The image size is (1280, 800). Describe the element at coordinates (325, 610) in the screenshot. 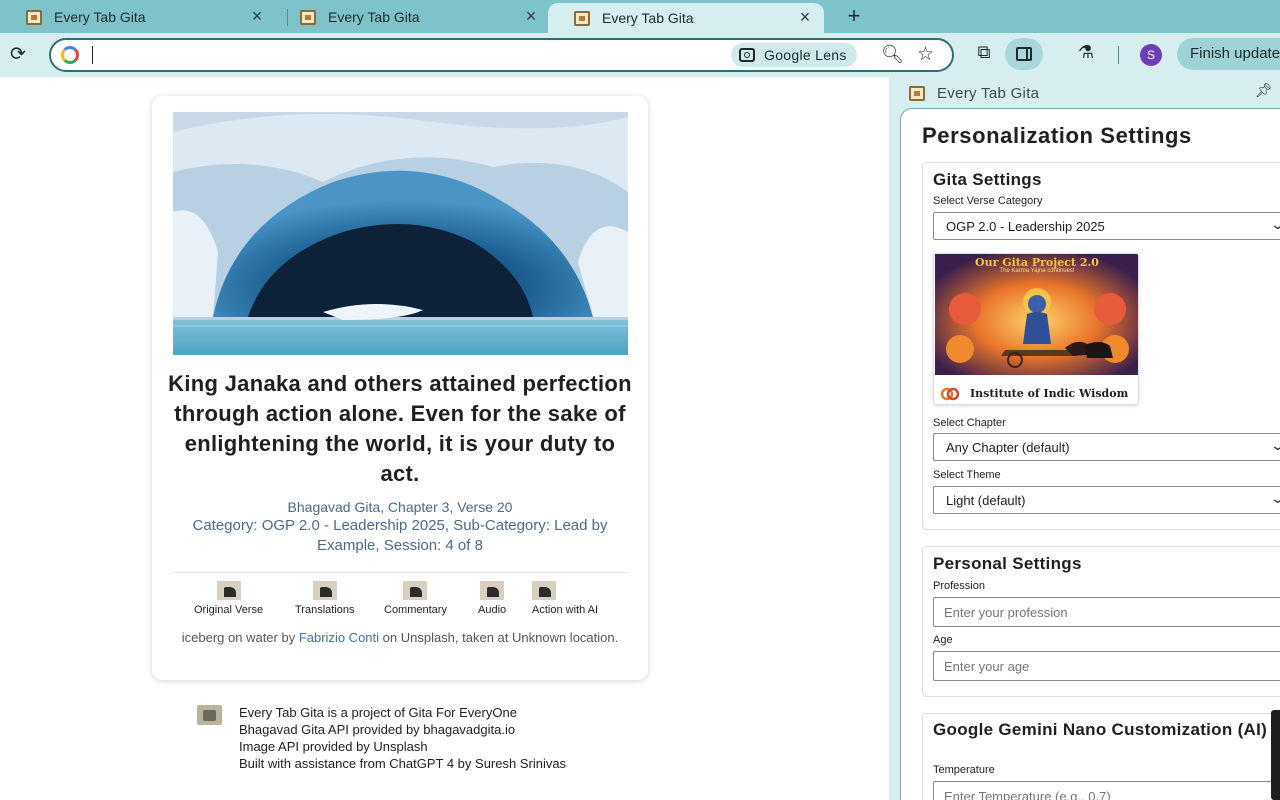

I see `action-label: Translations` at that location.